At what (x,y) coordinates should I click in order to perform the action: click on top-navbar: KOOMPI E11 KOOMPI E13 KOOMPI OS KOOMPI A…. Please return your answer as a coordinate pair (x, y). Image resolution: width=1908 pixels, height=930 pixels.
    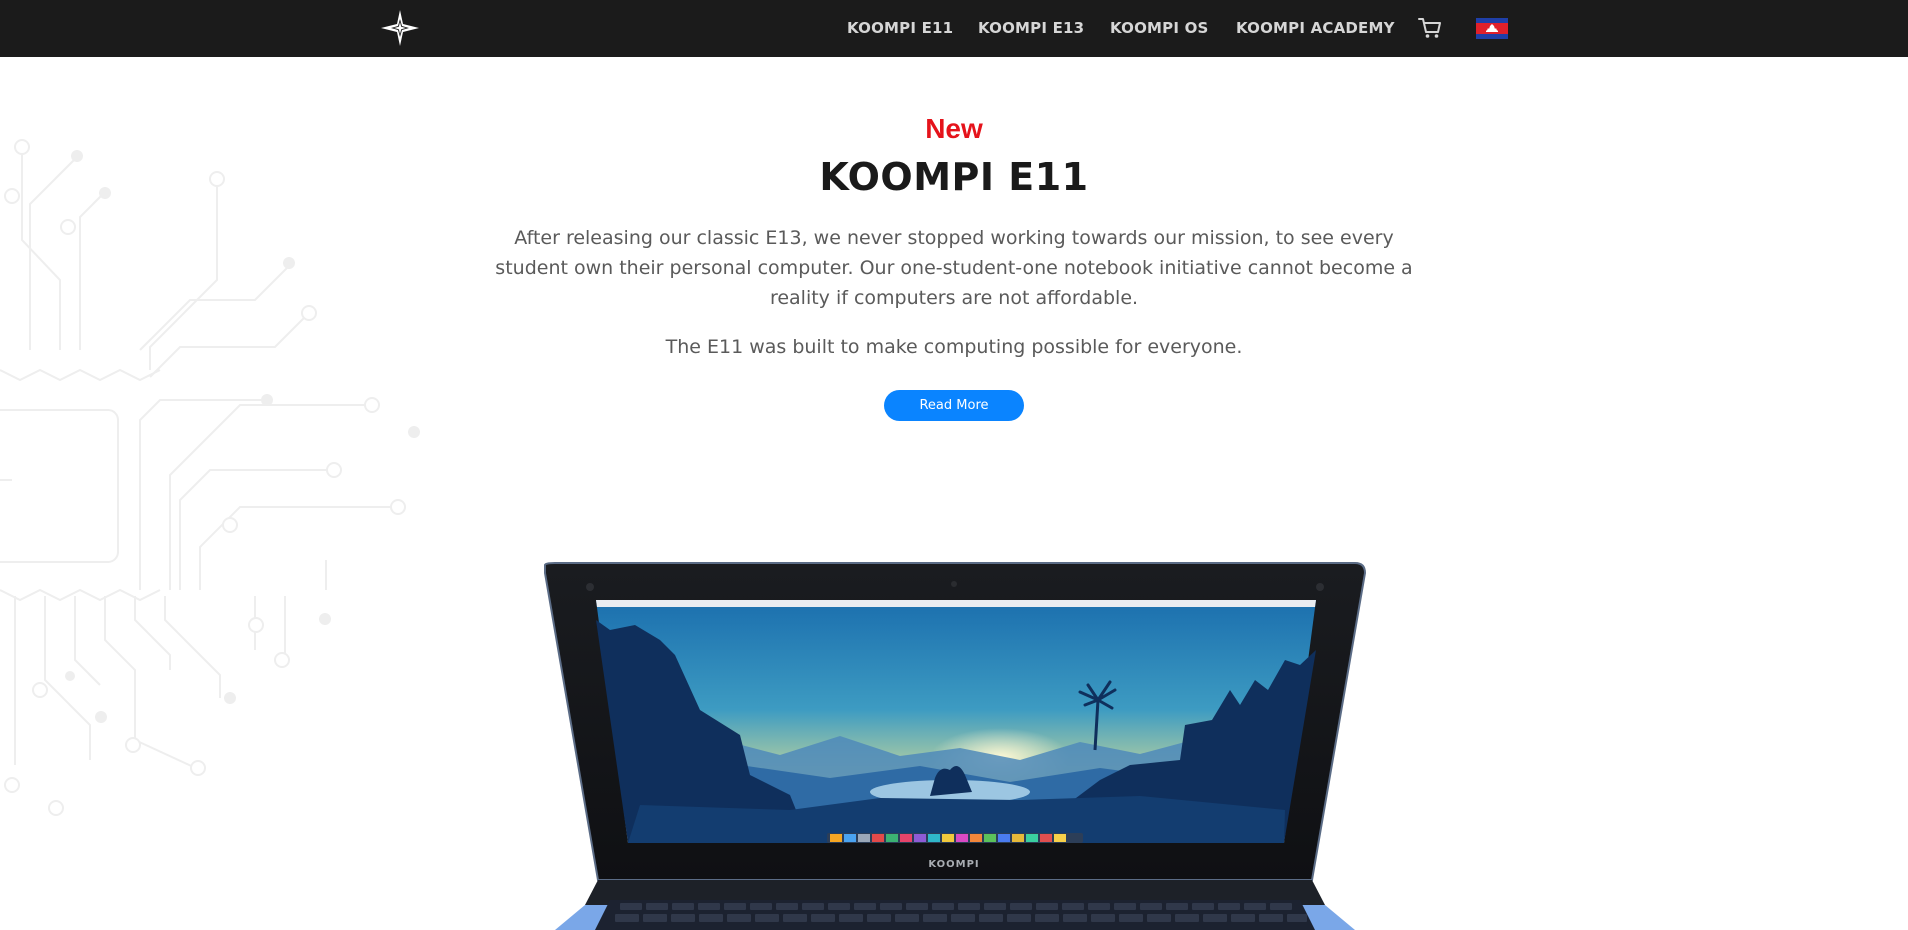
    Looking at the image, I should click on (954, 28).